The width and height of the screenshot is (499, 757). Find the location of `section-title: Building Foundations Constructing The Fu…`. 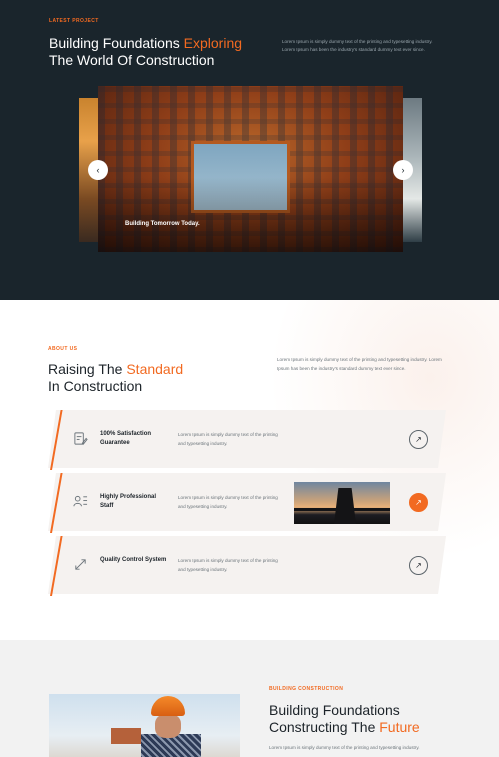

section-title: Building Foundations Constructing The Fu… is located at coordinates (369, 719).